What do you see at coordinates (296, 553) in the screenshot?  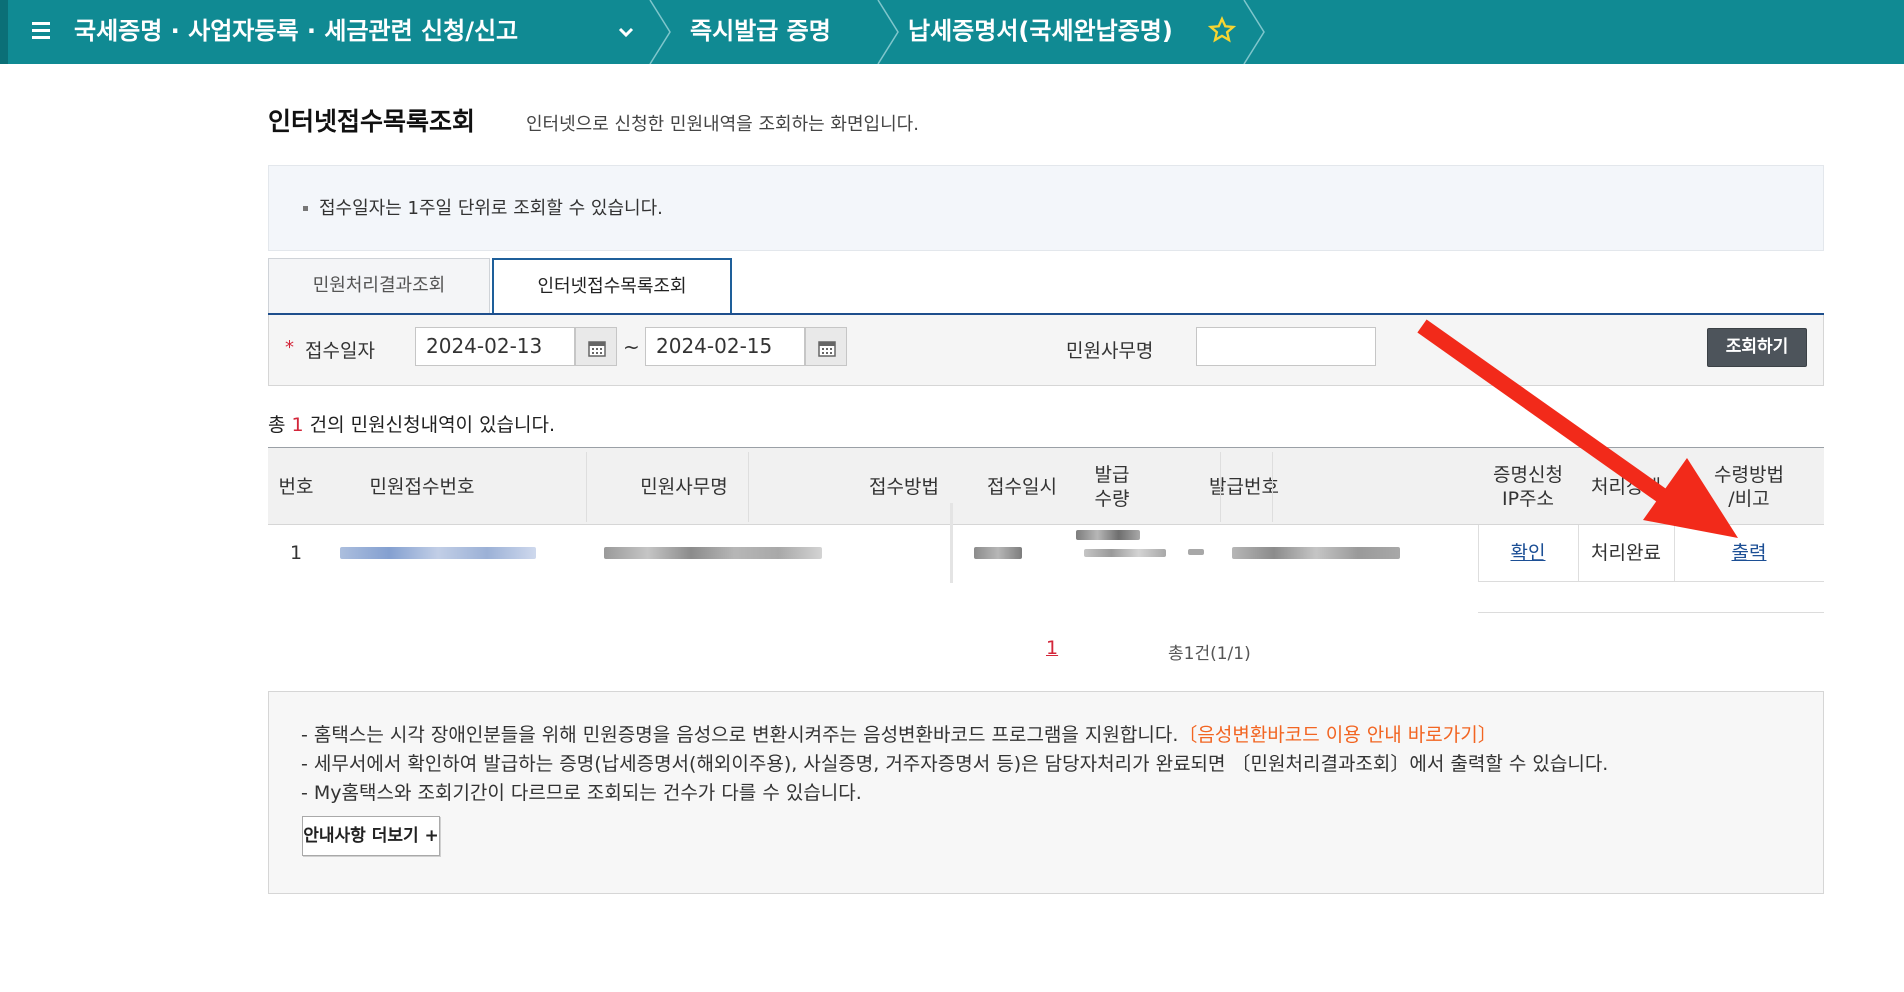 I see `cell-no: 1` at bounding box center [296, 553].